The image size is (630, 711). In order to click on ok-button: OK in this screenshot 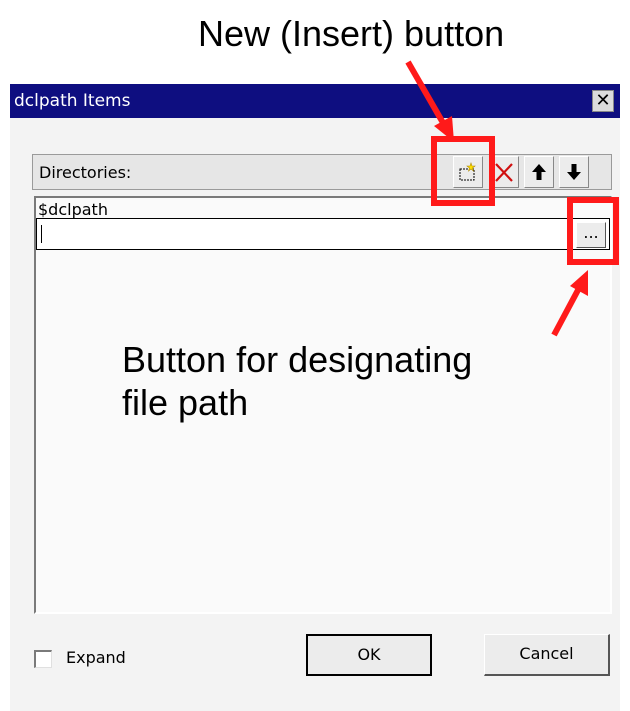, I will do `click(369, 655)`.